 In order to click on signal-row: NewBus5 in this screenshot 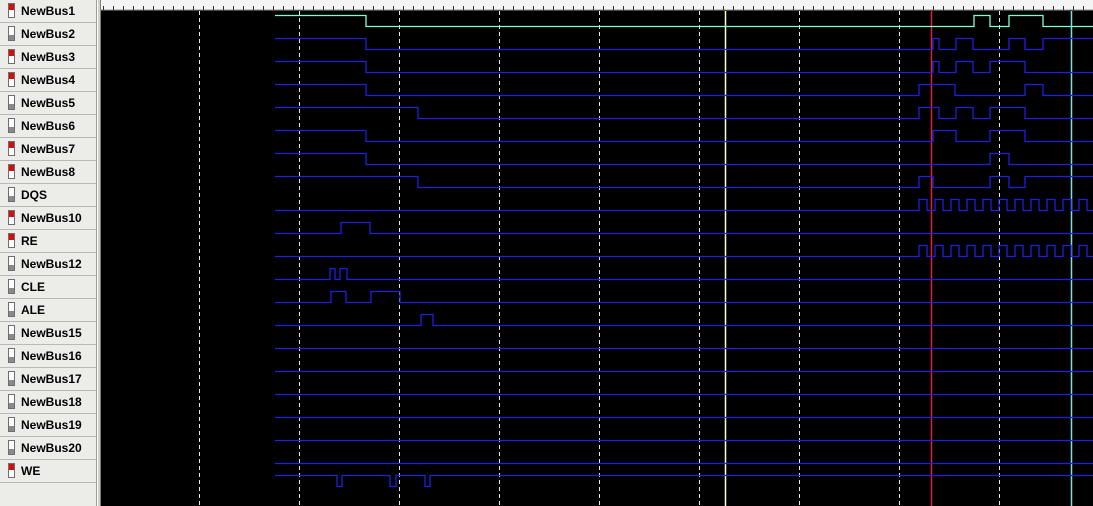, I will do `click(48, 103)`.